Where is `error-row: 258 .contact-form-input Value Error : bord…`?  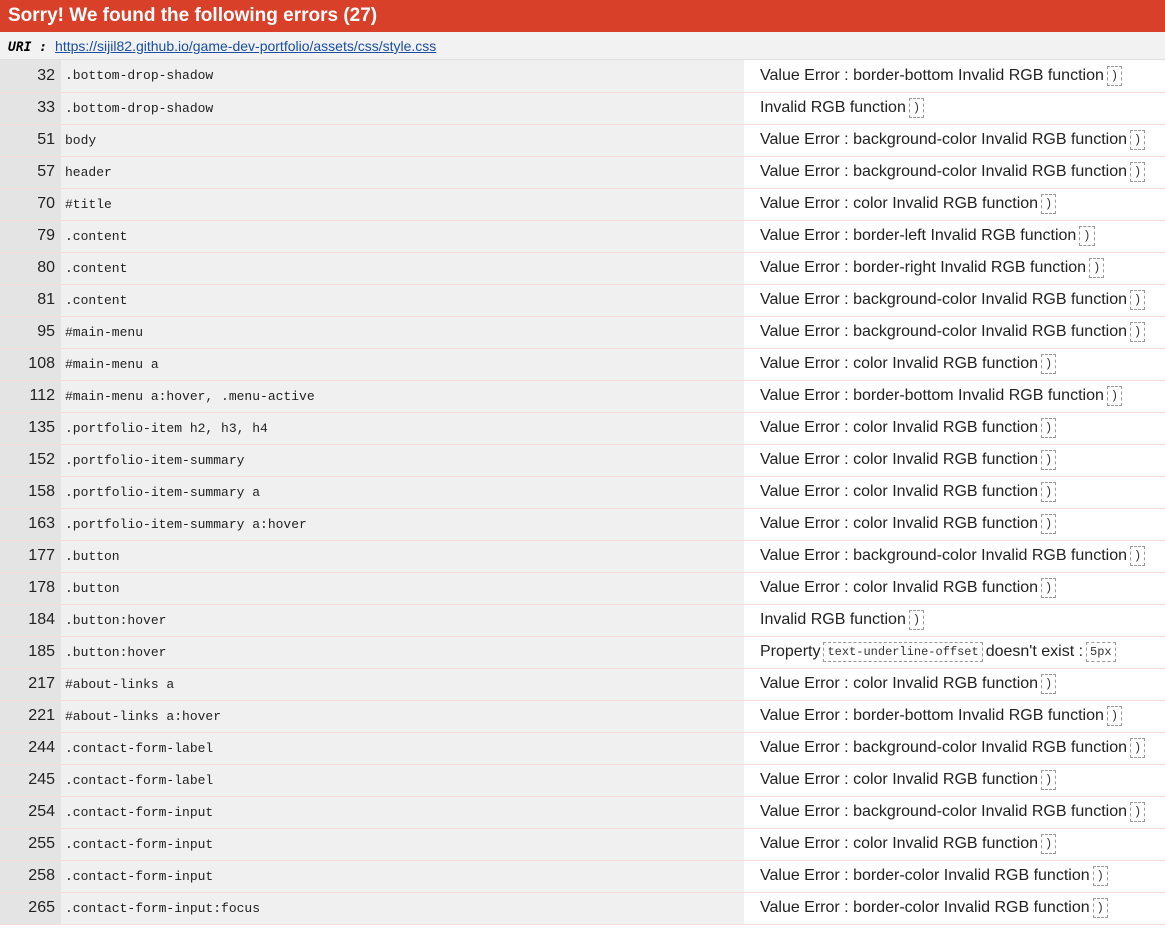 error-row: 258 .contact-form-input Value Error : bord… is located at coordinates (582, 876).